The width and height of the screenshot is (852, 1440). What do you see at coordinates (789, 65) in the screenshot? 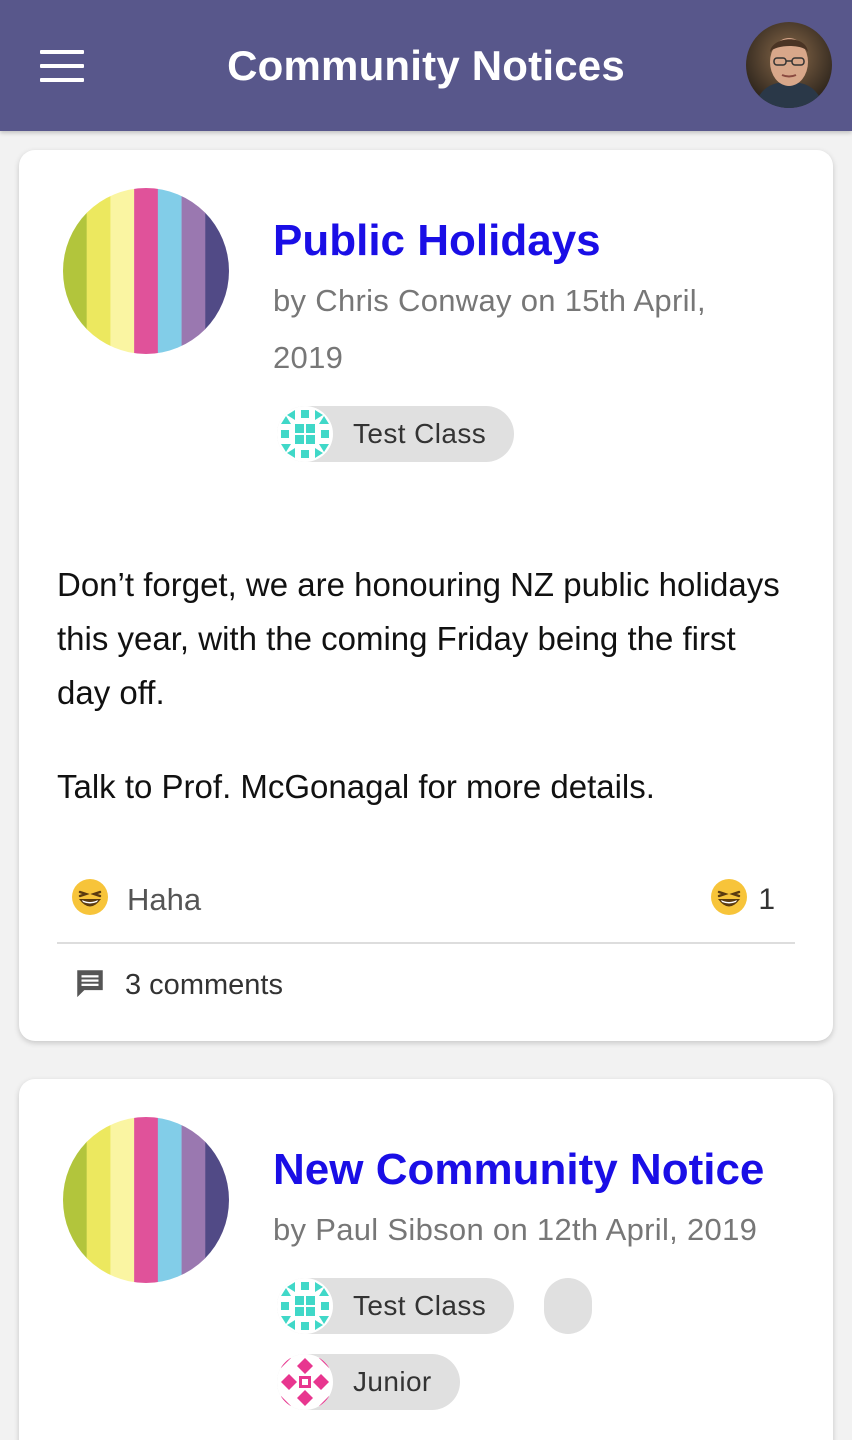
I see `user-avatar` at bounding box center [789, 65].